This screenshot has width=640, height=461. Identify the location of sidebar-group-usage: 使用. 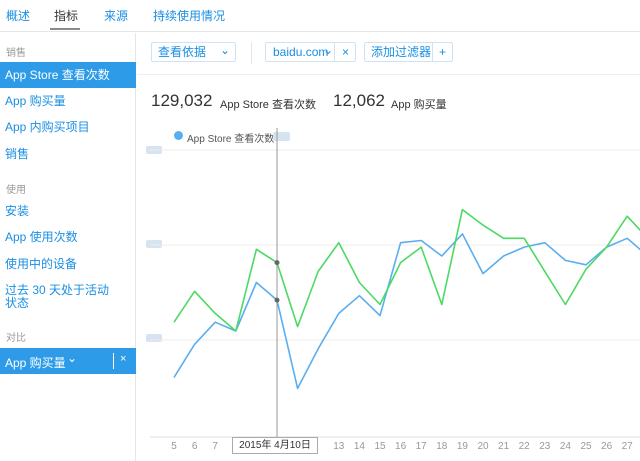
(16, 190).